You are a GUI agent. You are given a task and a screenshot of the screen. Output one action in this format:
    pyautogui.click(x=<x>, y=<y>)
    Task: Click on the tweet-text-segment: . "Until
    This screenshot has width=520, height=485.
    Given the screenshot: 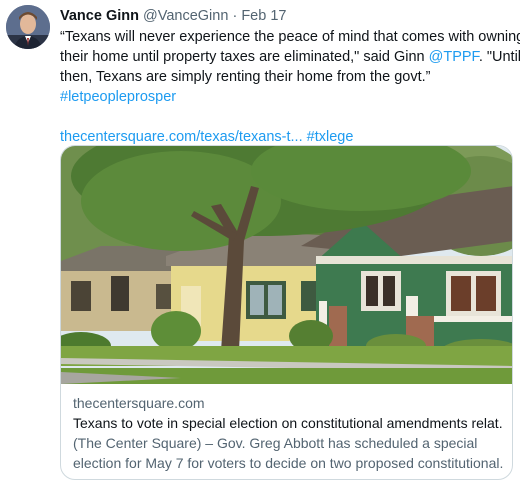 What is the action you would take?
    pyautogui.click(x=499, y=57)
    